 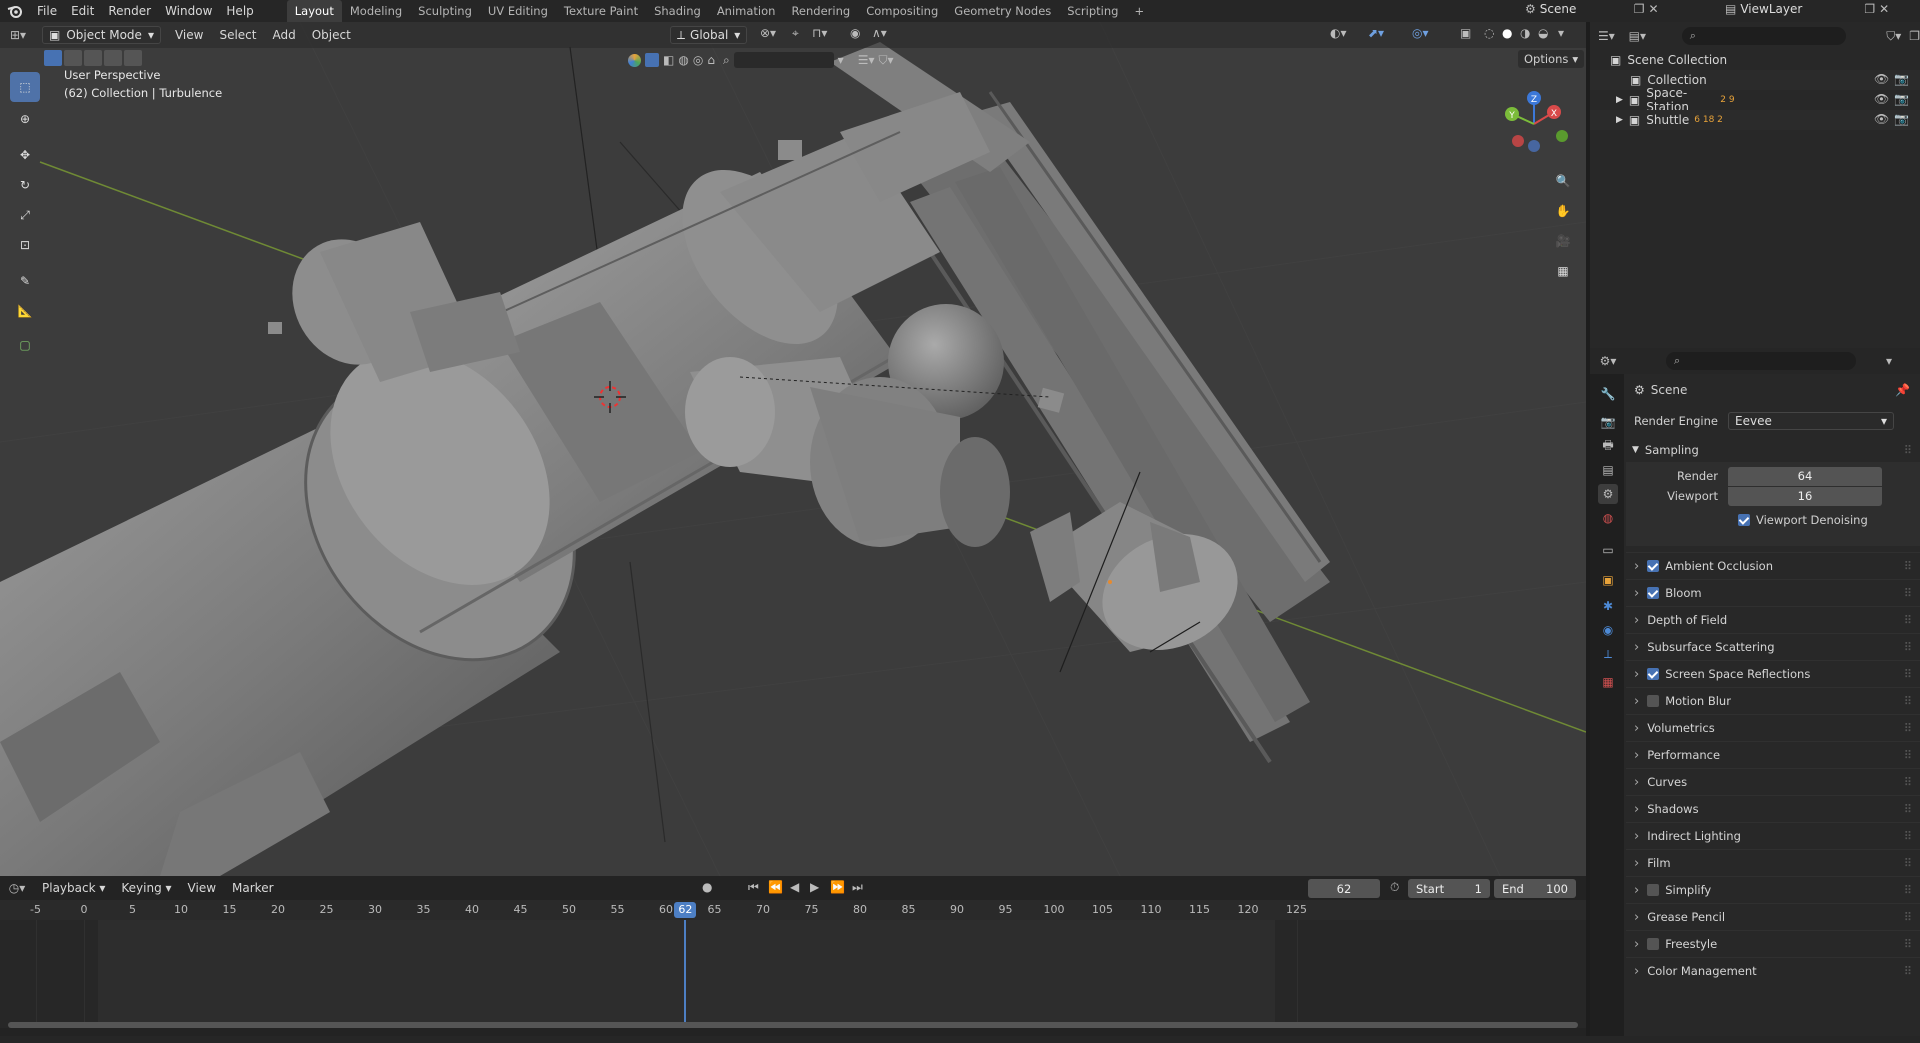 What do you see at coordinates (1773, 754) in the screenshot?
I see `panel-performance: › Performance ⠿` at bounding box center [1773, 754].